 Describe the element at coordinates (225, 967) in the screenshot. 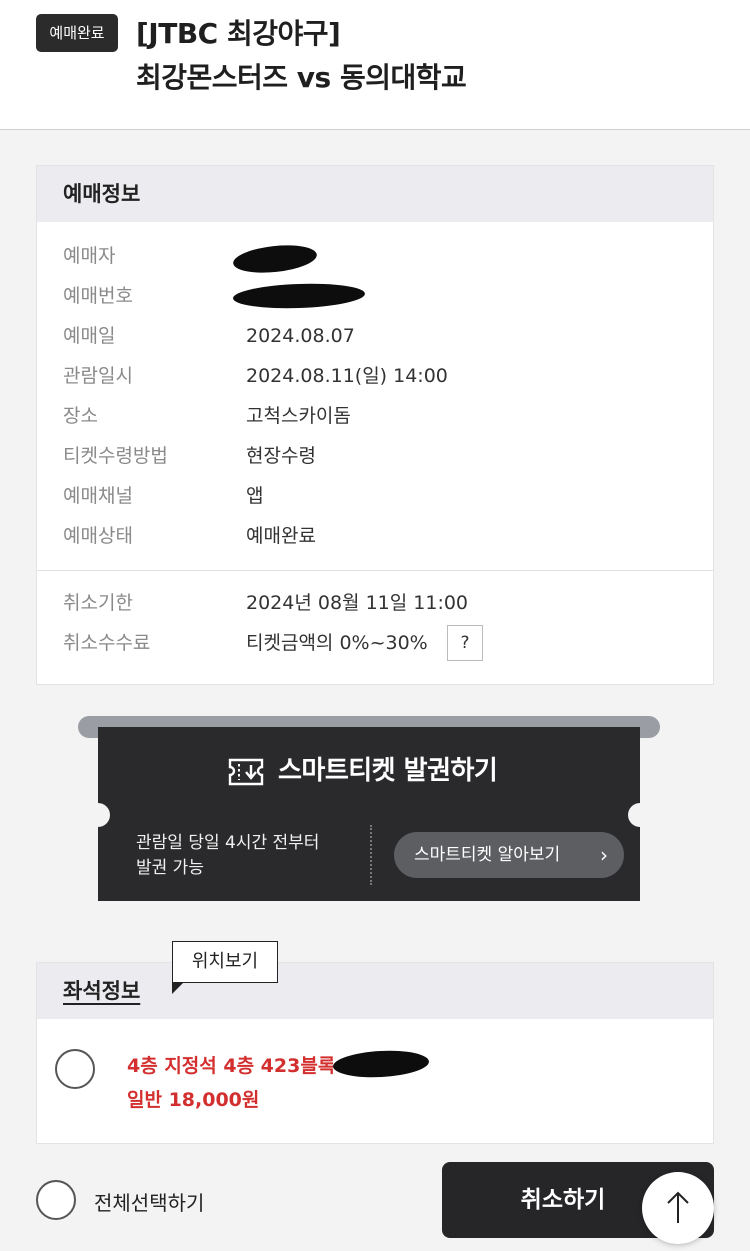

I see `view-location-tooltip: 위치보기` at that location.